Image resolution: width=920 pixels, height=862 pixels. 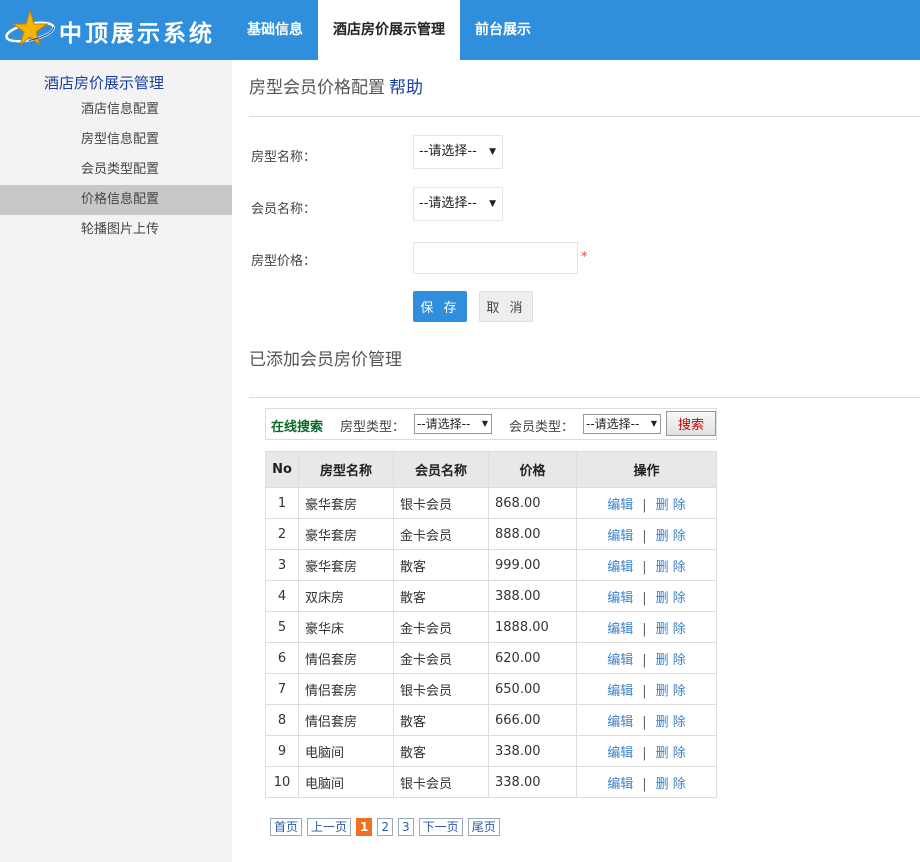 I want to click on table-row: 2 豪华套房 金卡会员 888.00 编辑 | 删 除, so click(x=491, y=534).